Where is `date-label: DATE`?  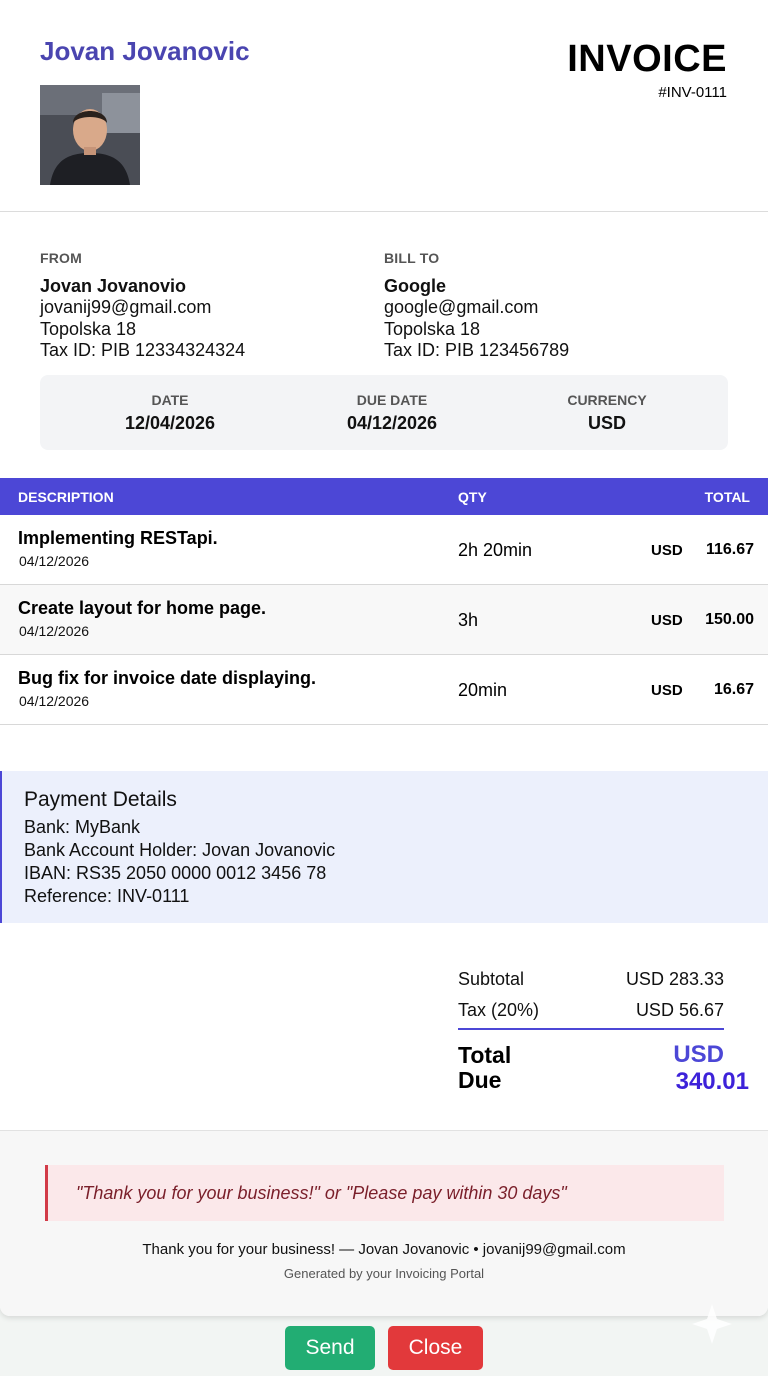
date-label: DATE is located at coordinates (170, 400).